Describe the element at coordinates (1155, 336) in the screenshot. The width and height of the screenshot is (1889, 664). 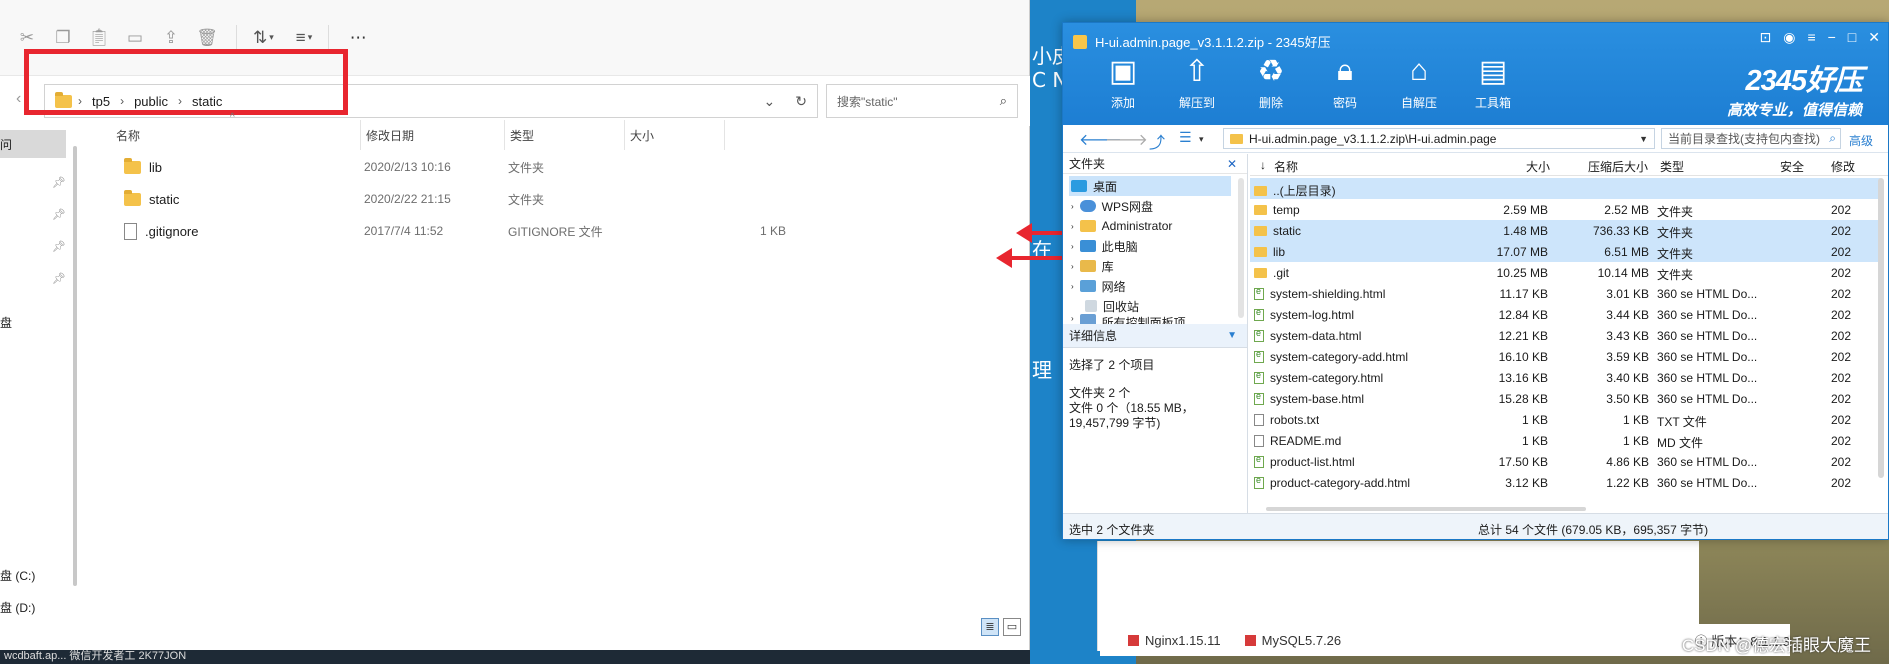
I see `details-header: 详细信息 ▼` at that location.